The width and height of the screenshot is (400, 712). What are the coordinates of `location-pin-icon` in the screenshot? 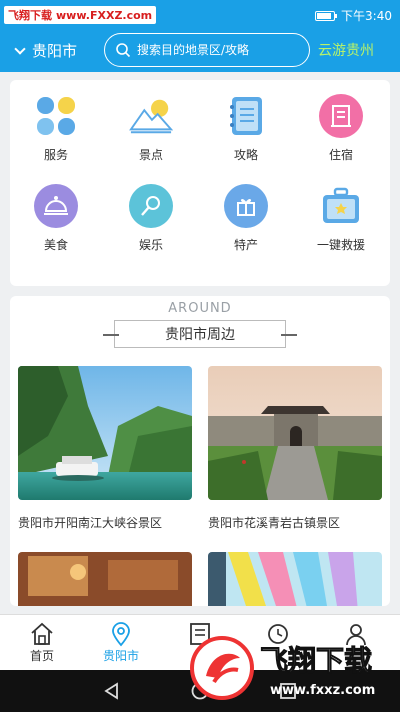 It's located at (121, 634).